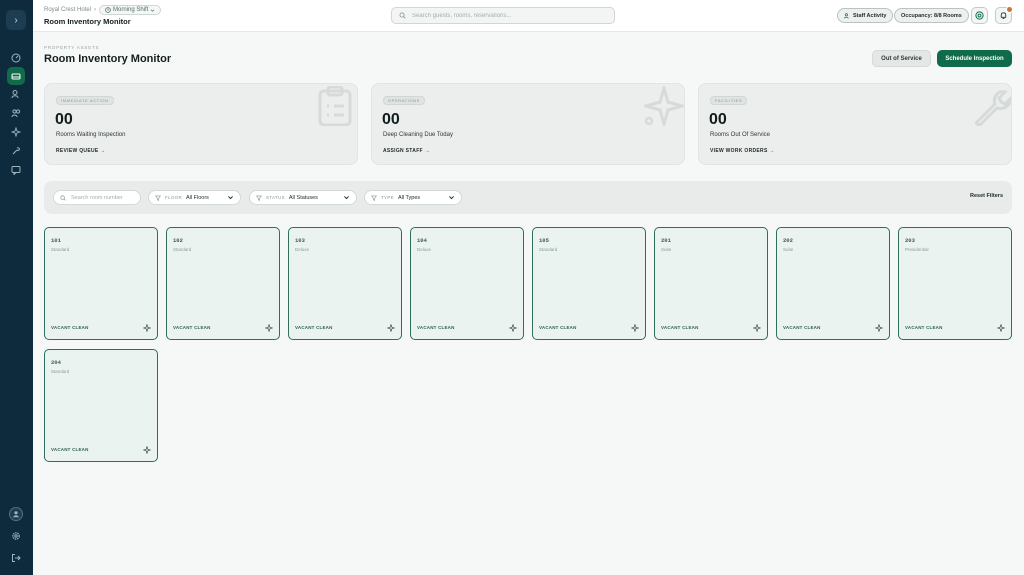 This screenshot has width=1024, height=575. I want to click on assign-staff-link: ASSIGN STAFF →, so click(406, 151).